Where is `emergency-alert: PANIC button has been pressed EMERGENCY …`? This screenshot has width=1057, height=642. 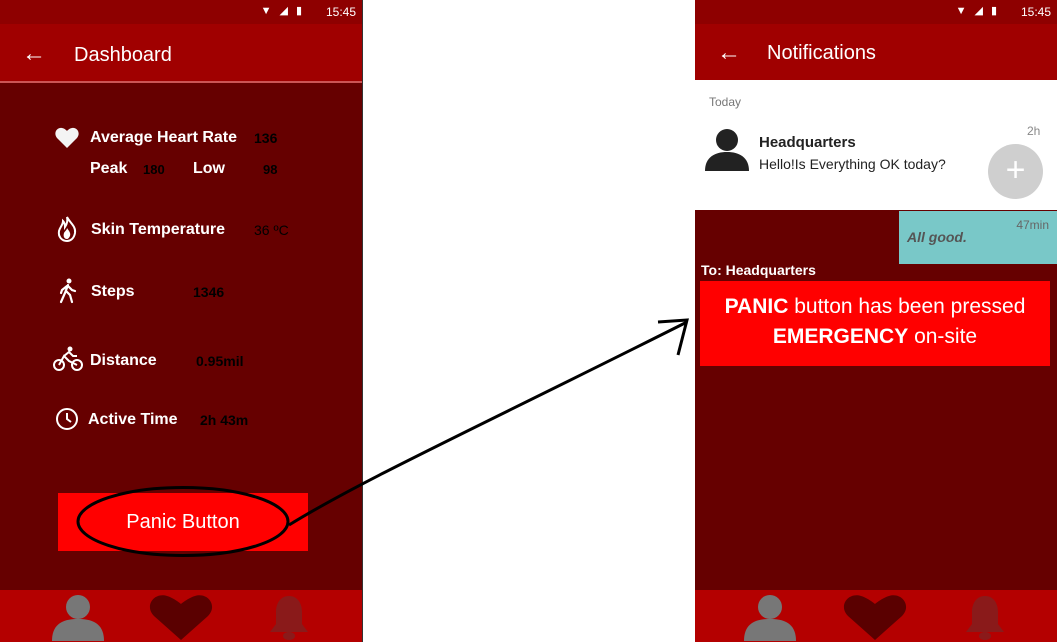 emergency-alert: PANIC button has been pressed EMERGENCY … is located at coordinates (875, 323).